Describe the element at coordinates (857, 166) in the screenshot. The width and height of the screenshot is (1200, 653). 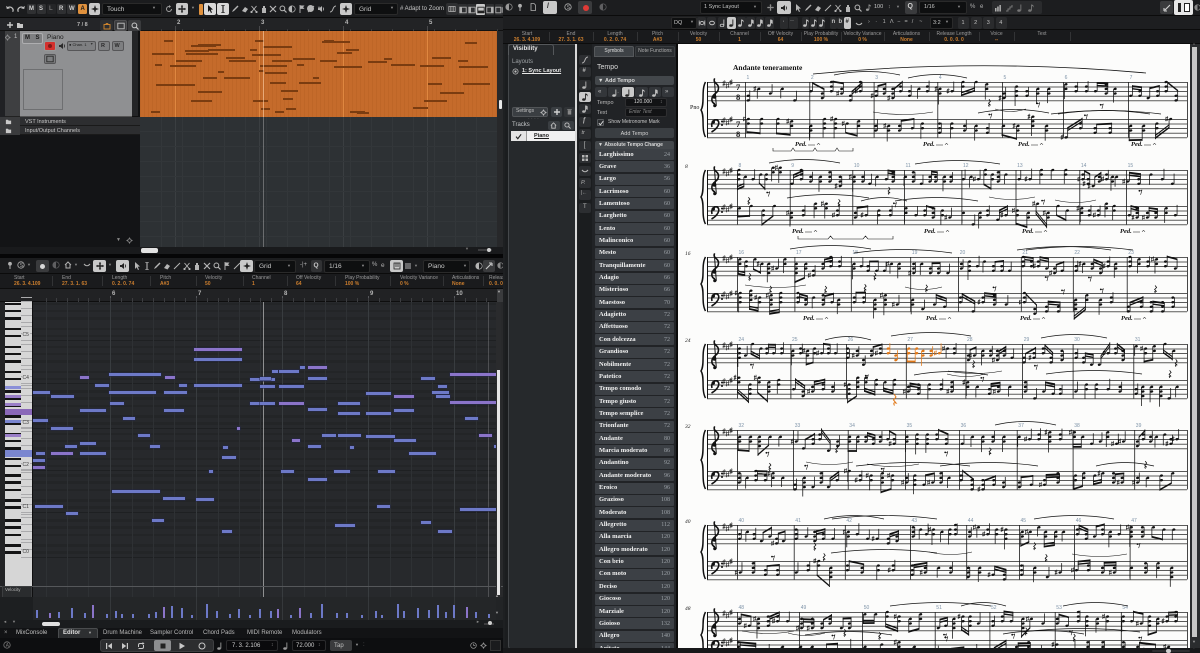
I see `svg-text: 10` at that location.